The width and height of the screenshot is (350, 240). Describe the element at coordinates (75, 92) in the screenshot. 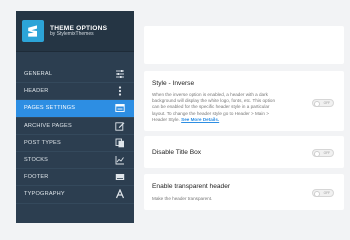

I see `sidebar-item-header: HEADER` at that location.